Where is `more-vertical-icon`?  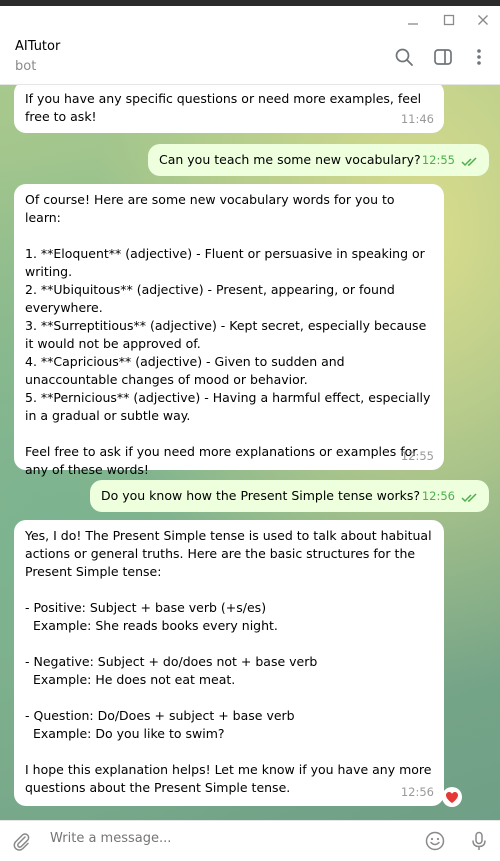
more-vertical-icon is located at coordinates (479, 57).